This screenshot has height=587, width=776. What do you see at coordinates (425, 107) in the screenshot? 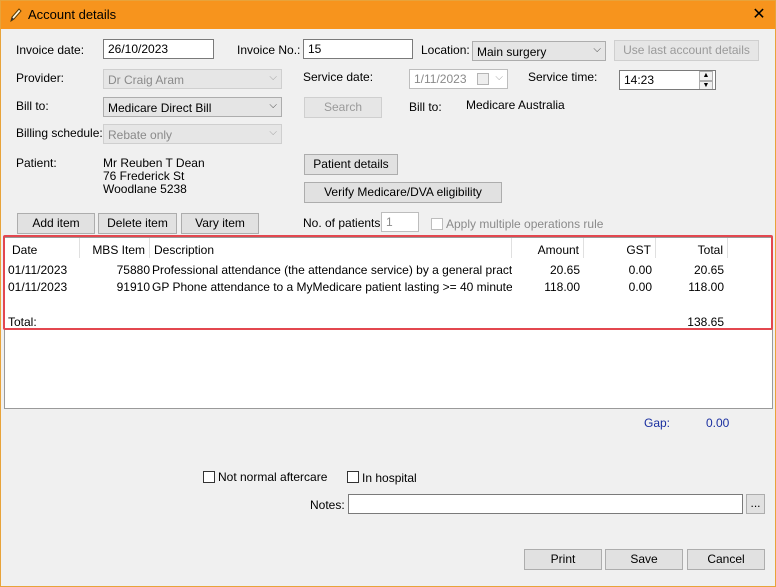
I see `bill-to-secondary-label: Bill to:` at bounding box center [425, 107].